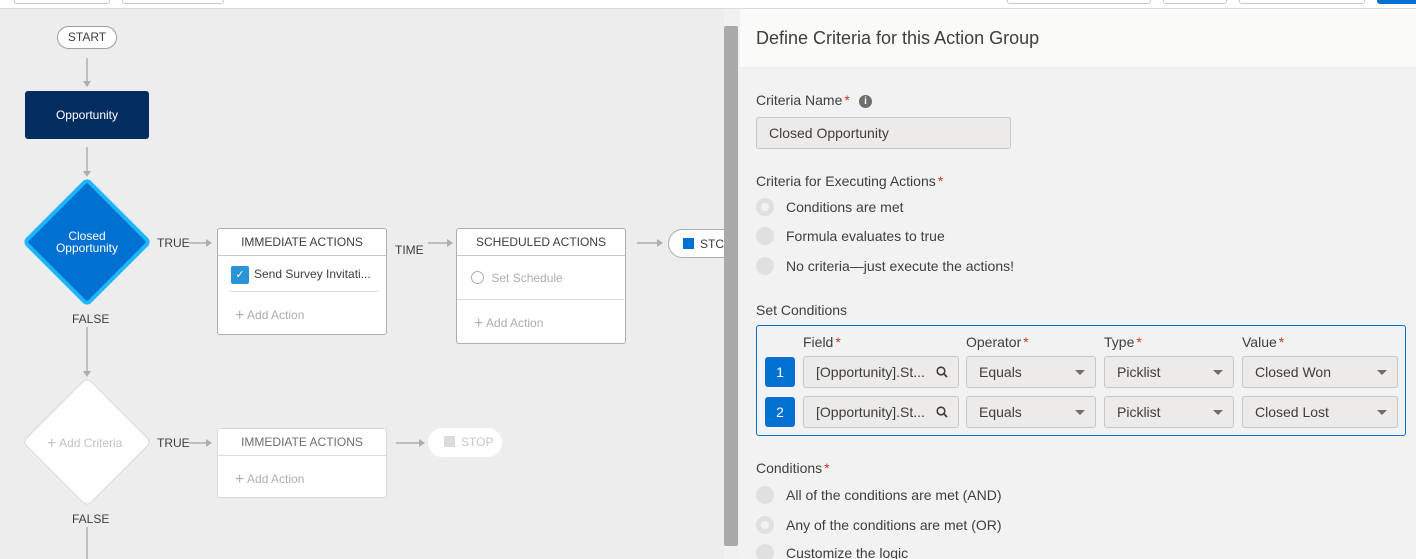  Describe the element at coordinates (91, 319) in the screenshot. I see `criteria-1-false-label: FALSE` at that location.